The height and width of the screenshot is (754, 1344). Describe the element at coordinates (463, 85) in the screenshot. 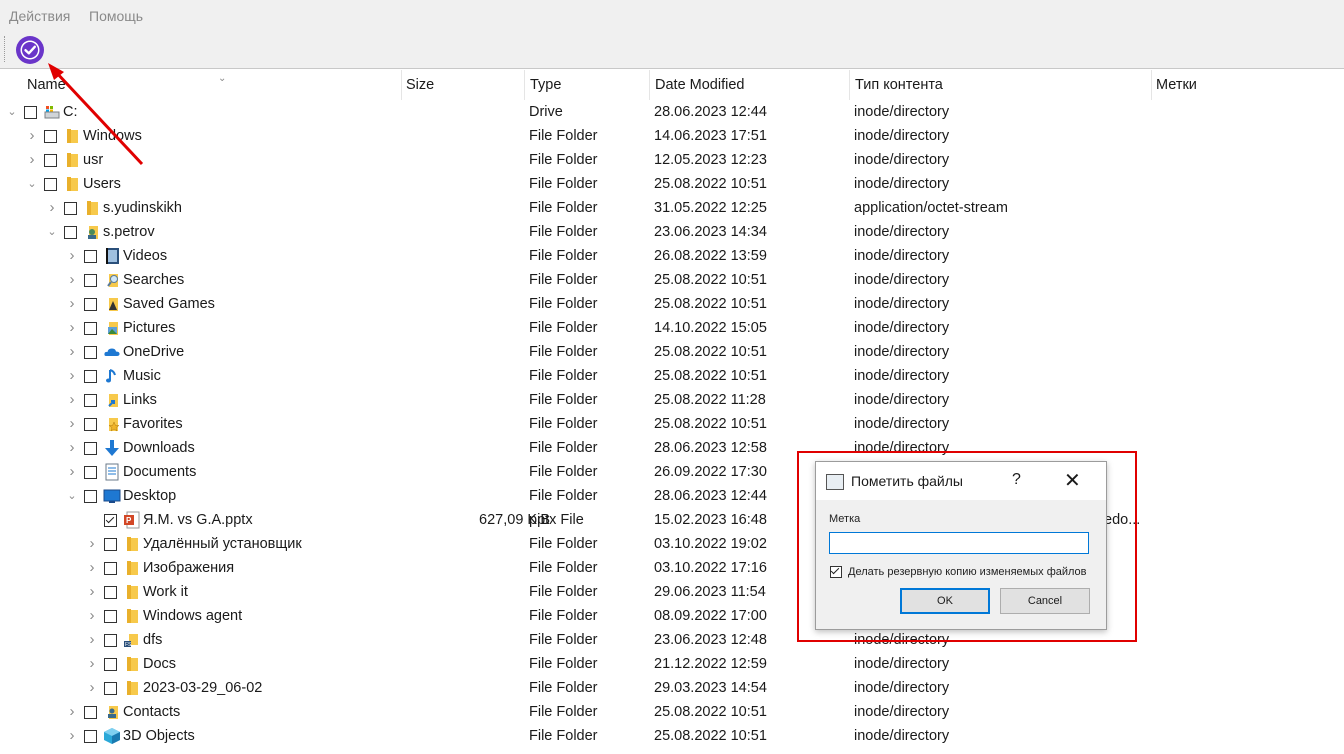

I see `column-size: Size` at that location.